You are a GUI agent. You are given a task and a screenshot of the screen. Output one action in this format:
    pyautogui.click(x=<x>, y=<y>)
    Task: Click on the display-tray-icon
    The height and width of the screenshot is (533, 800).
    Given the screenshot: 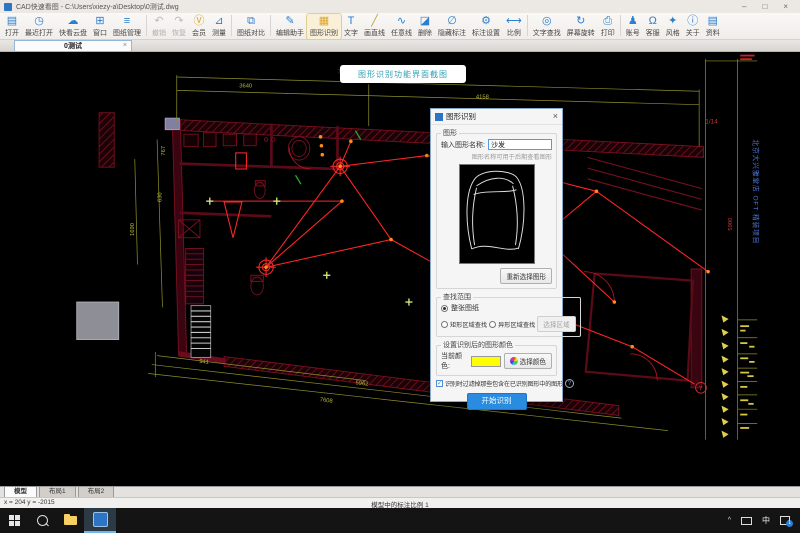 What is the action you would take?
    pyautogui.click(x=746, y=520)
    